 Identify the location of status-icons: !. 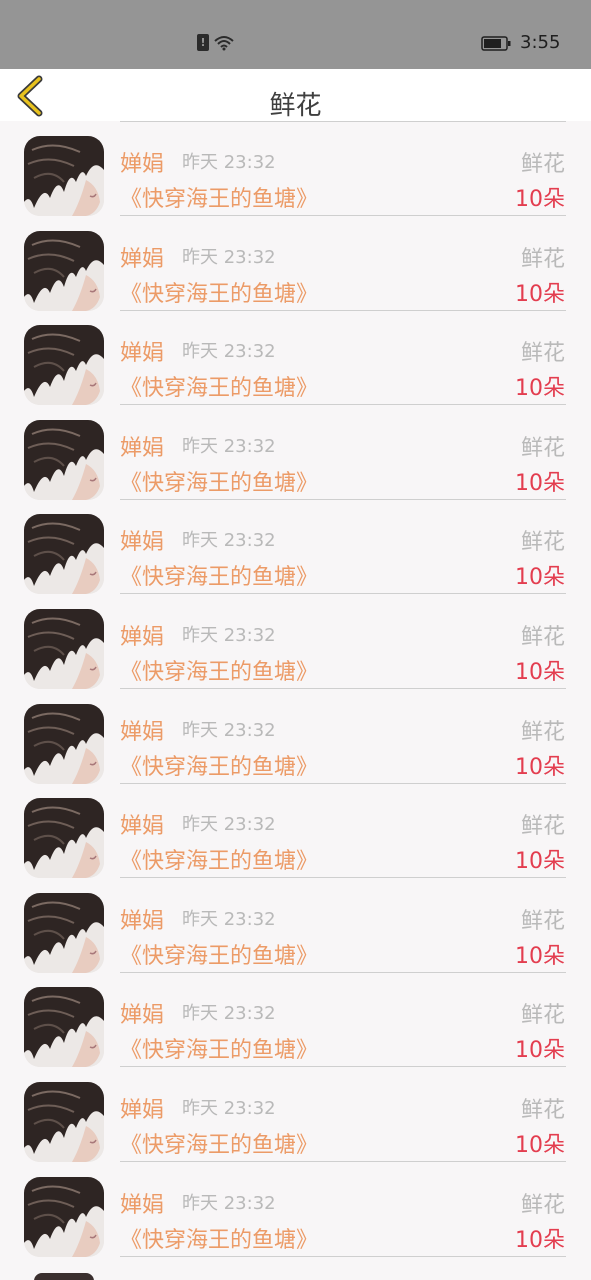
(216, 42).